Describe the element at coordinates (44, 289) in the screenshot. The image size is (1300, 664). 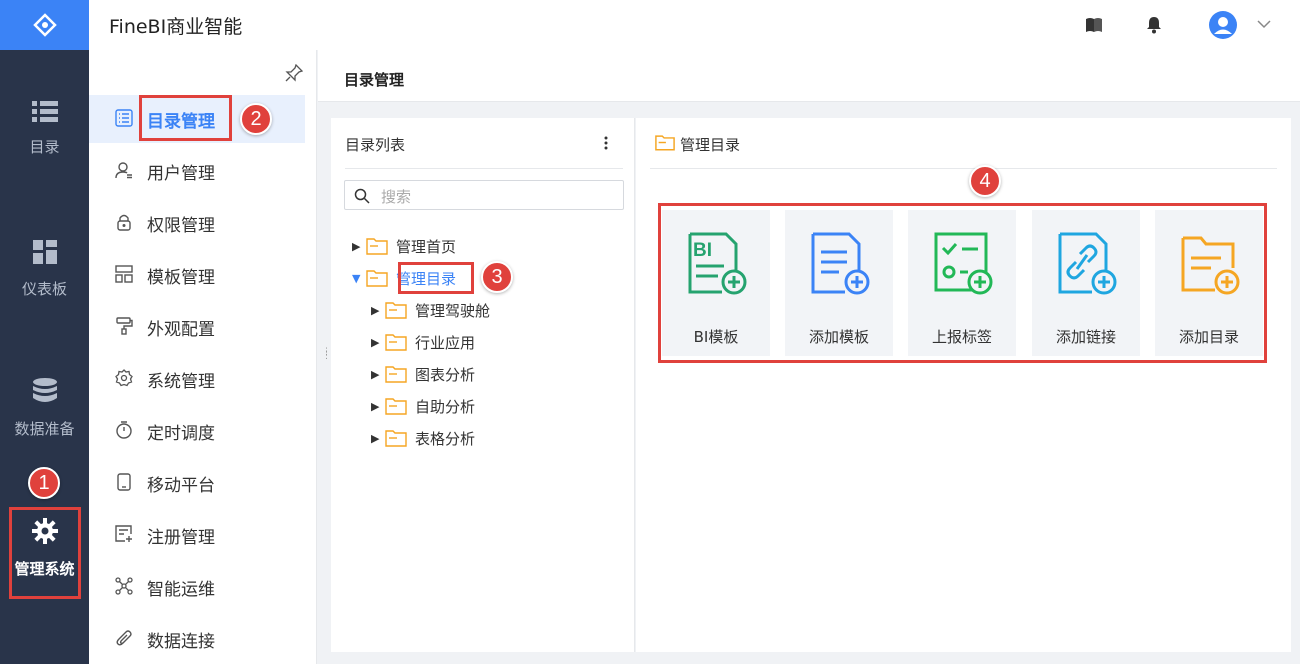
I see `nav-item-label: 仪表板` at that location.